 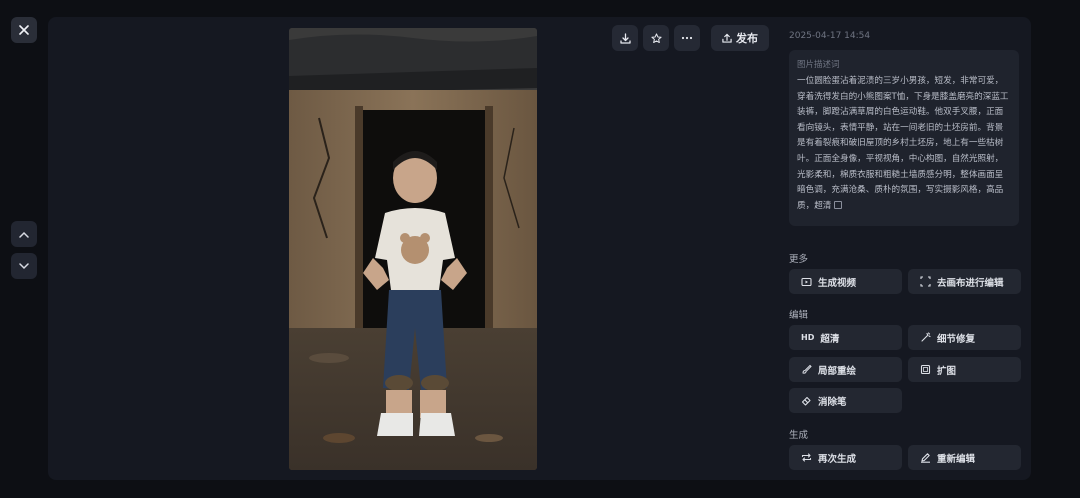 I want to click on pencil-icon, so click(x=925, y=457).